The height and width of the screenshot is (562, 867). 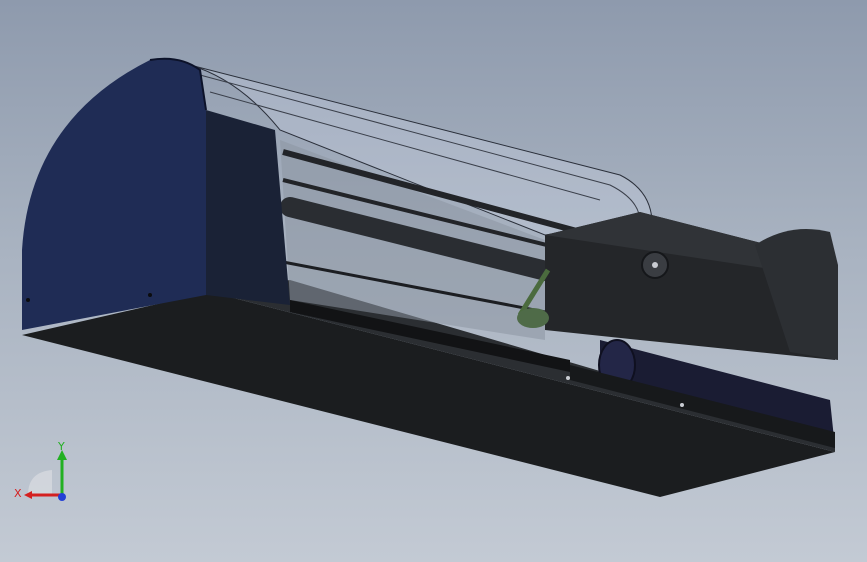 What do you see at coordinates (533, 318) in the screenshot?
I see `drive-pulley` at bounding box center [533, 318].